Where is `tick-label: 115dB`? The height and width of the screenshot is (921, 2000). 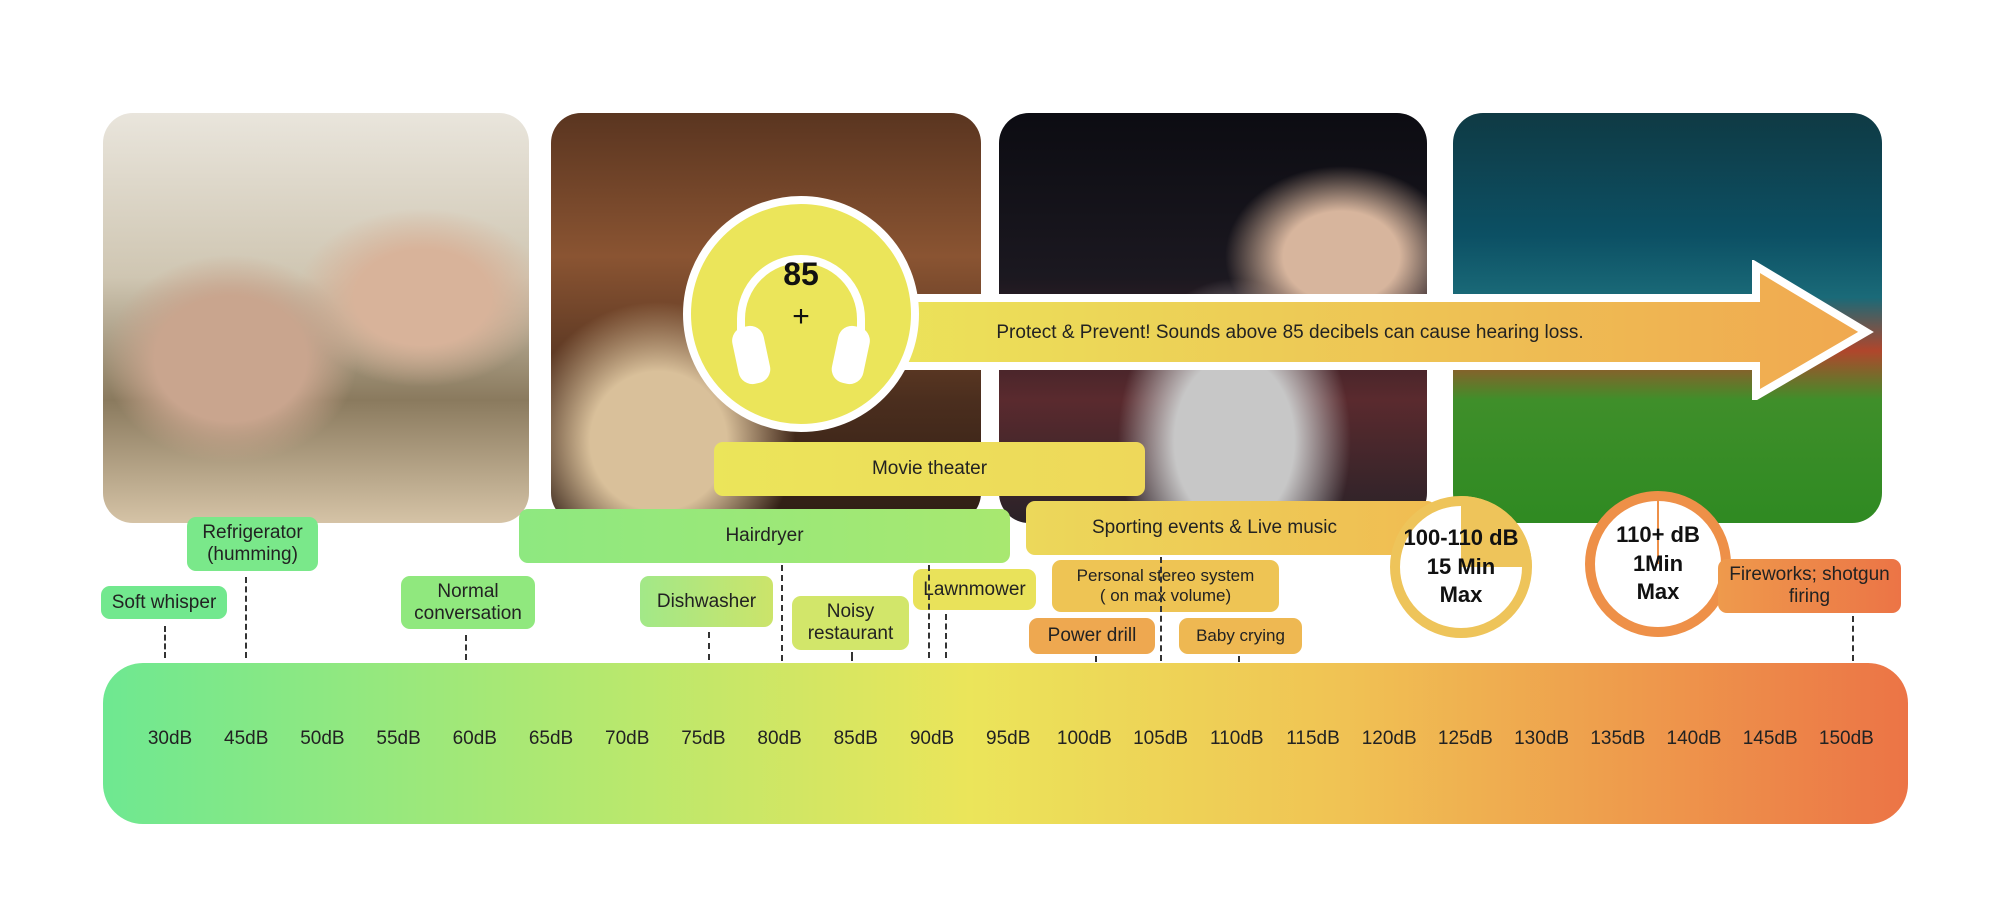
tick-label: 115dB is located at coordinates (1313, 738).